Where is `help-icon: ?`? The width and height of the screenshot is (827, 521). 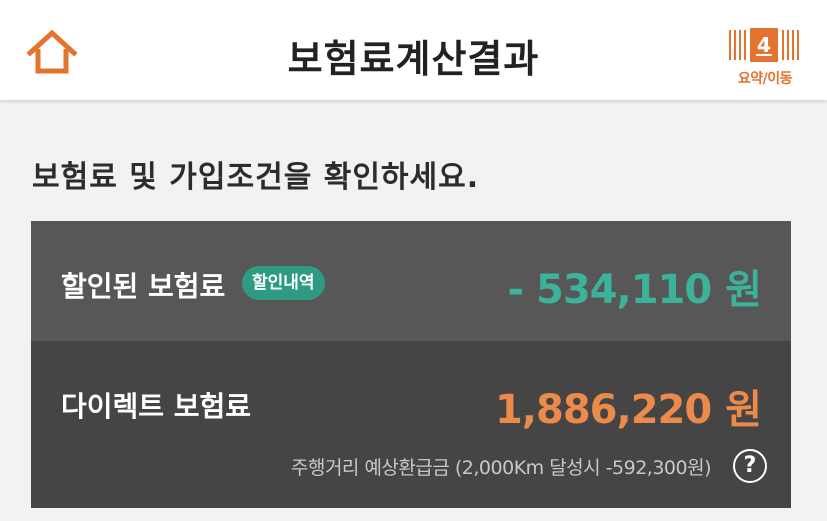 help-icon: ? is located at coordinates (750, 466).